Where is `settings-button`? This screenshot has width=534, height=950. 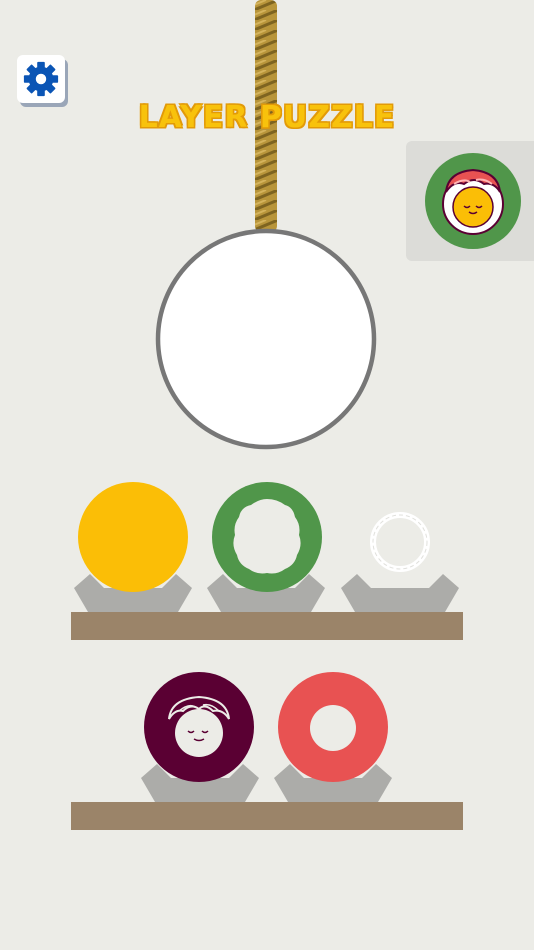
settings-button is located at coordinates (41, 79).